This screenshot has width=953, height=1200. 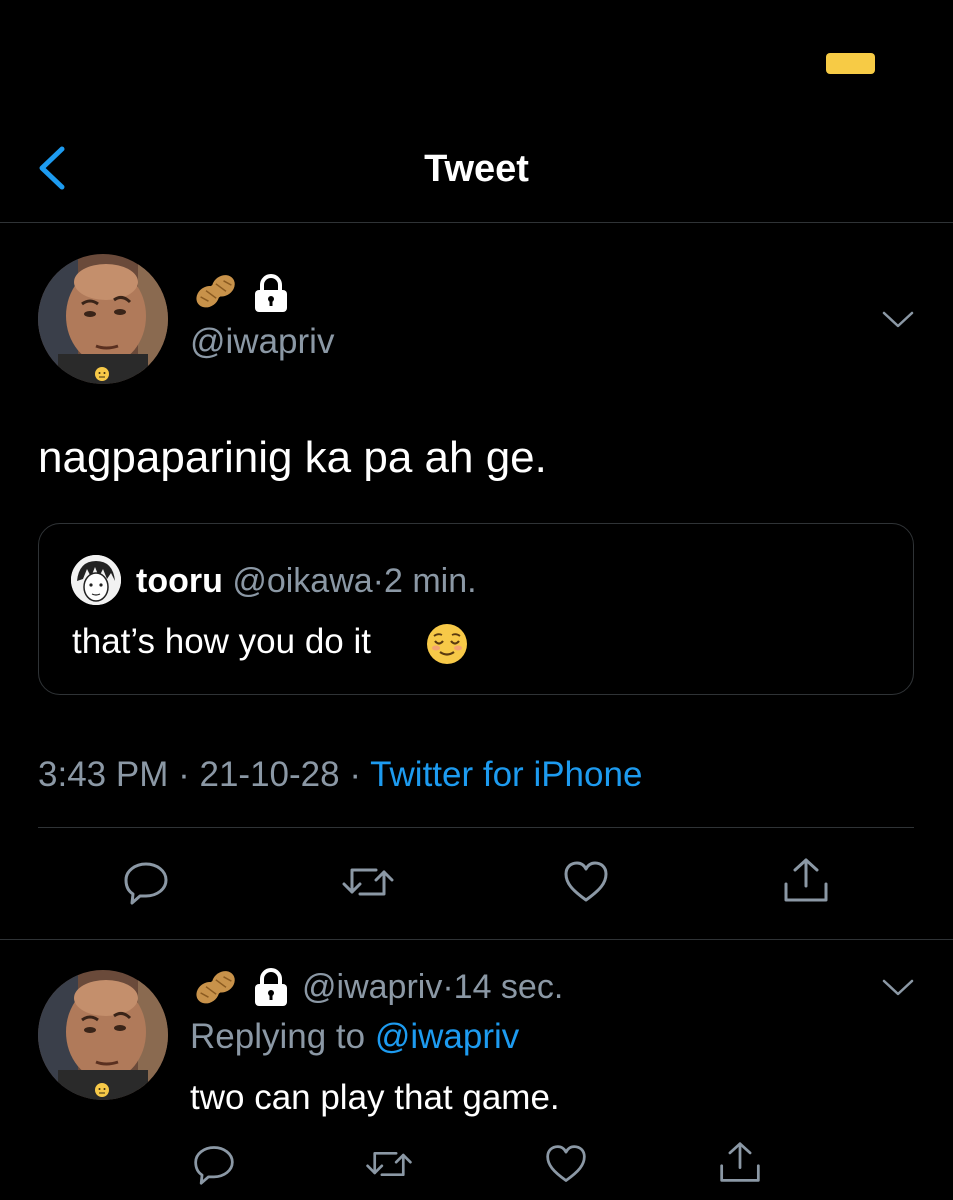 I want to click on reply-button, so click(x=146, y=882).